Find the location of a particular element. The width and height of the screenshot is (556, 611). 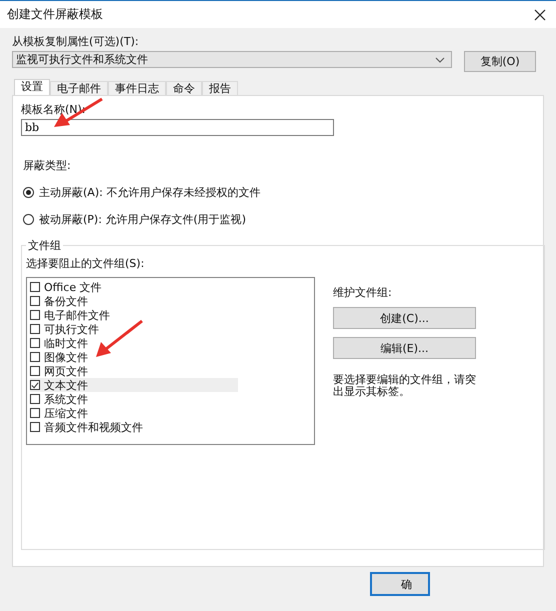

tab: 事件日志 is located at coordinates (137, 88).